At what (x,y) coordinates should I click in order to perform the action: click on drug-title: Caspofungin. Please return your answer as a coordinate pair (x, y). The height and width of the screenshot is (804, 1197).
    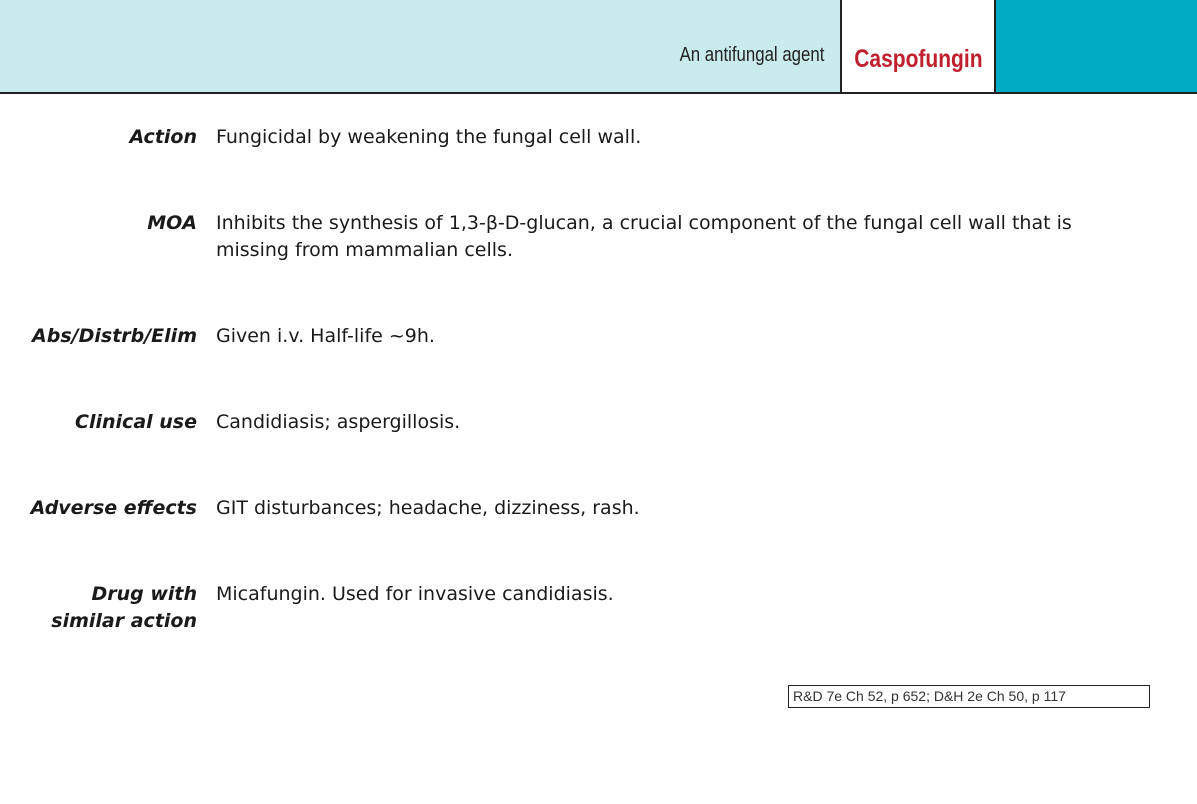
    Looking at the image, I should click on (918, 58).